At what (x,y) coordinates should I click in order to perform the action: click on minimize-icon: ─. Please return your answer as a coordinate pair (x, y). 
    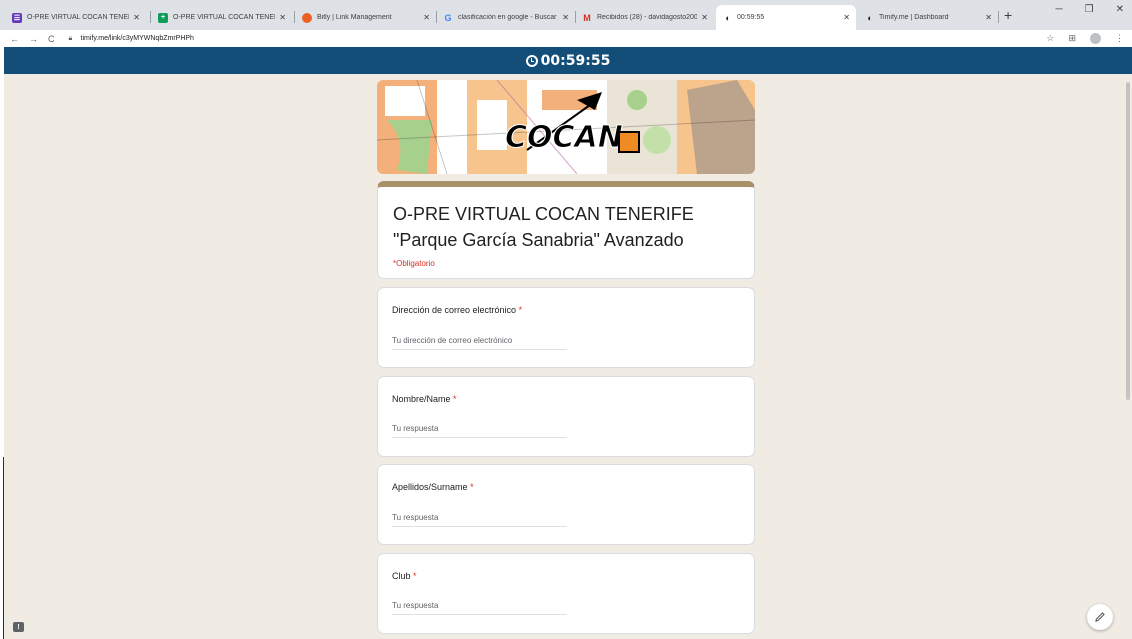
    Looking at the image, I should click on (1059, 9).